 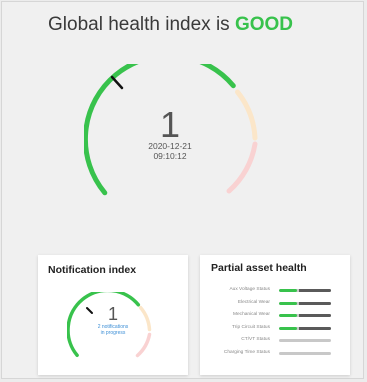 What do you see at coordinates (170, 124) in the screenshot?
I see `global-health-value: 1` at bounding box center [170, 124].